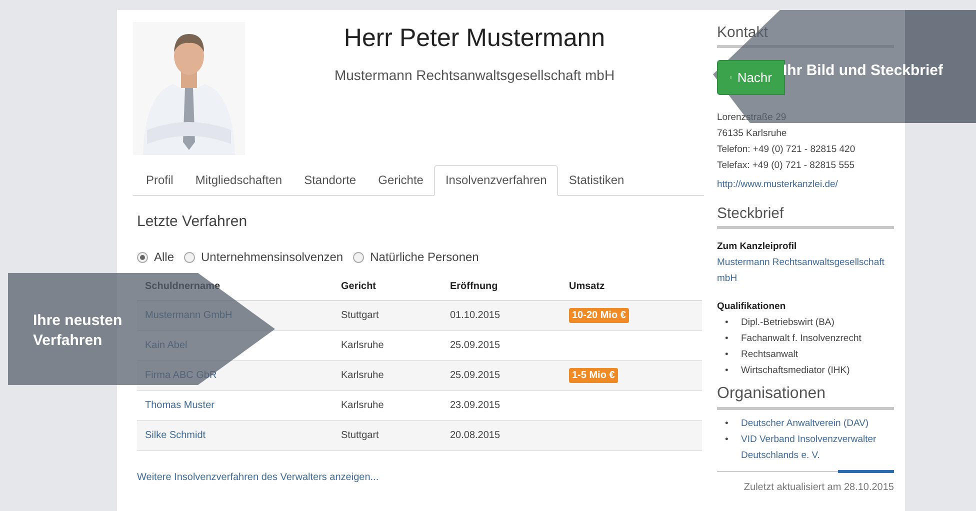 The height and width of the screenshot is (511, 976). I want to click on update-note: Zuletzt aktualisiert am 28.10.2015, so click(818, 487).